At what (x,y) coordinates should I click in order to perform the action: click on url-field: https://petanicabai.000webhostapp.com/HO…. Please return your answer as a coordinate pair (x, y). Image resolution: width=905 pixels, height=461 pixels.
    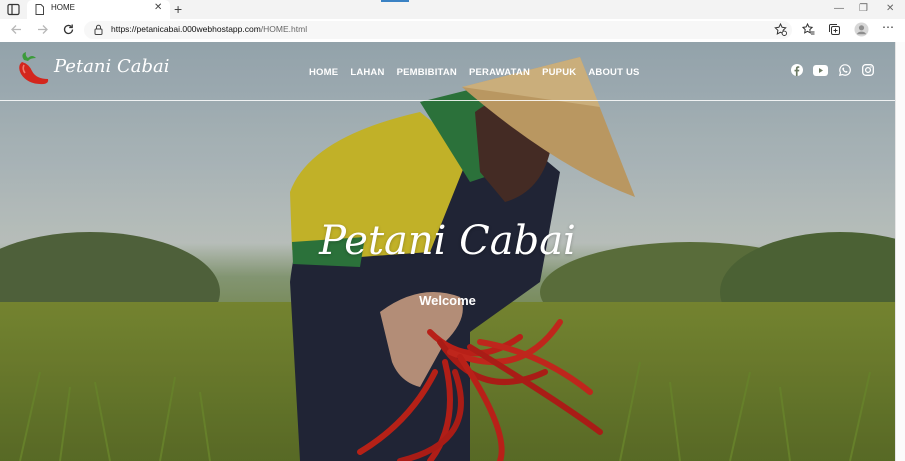
    Looking at the image, I should click on (438, 30).